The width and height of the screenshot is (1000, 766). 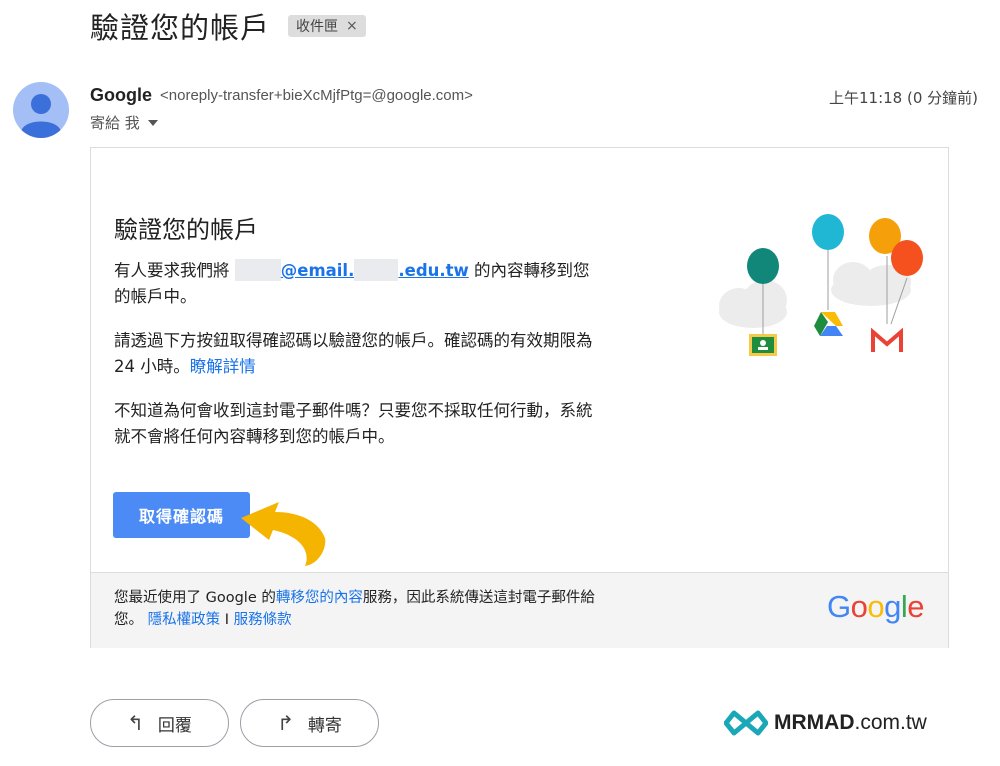 I want to click on redacted-email-link: @email. .edu.tw, so click(x=374, y=270).